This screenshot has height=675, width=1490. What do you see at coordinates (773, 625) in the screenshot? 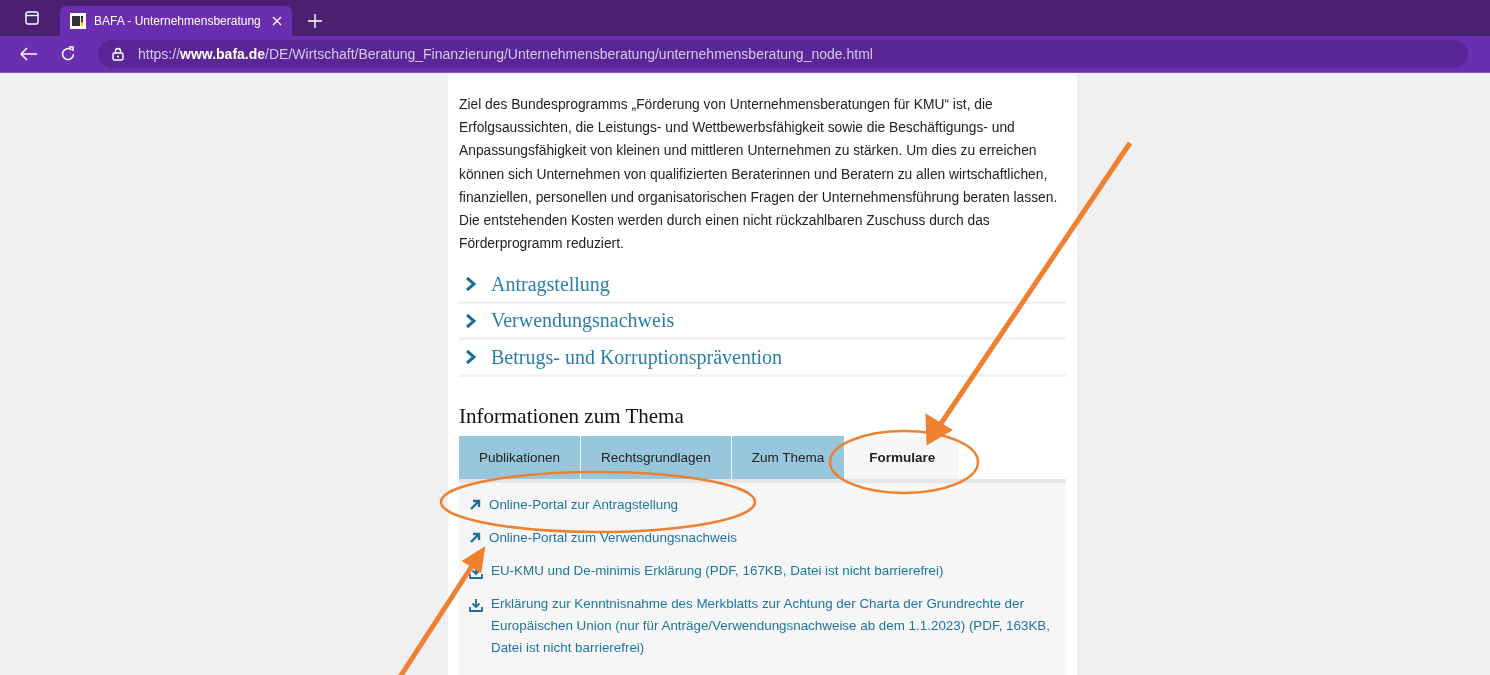
I see `form-link: Erklärung zur Kenntnisnahme des Merkblatts zur Achtung der Charta der Grundrechte der Europäischen Union (nur für Anträge/Verwendungsnachweise ab dem 1.1.2023) (PDF, 163KB, Datei ist nicht barrierefrei)` at bounding box center [773, 625].